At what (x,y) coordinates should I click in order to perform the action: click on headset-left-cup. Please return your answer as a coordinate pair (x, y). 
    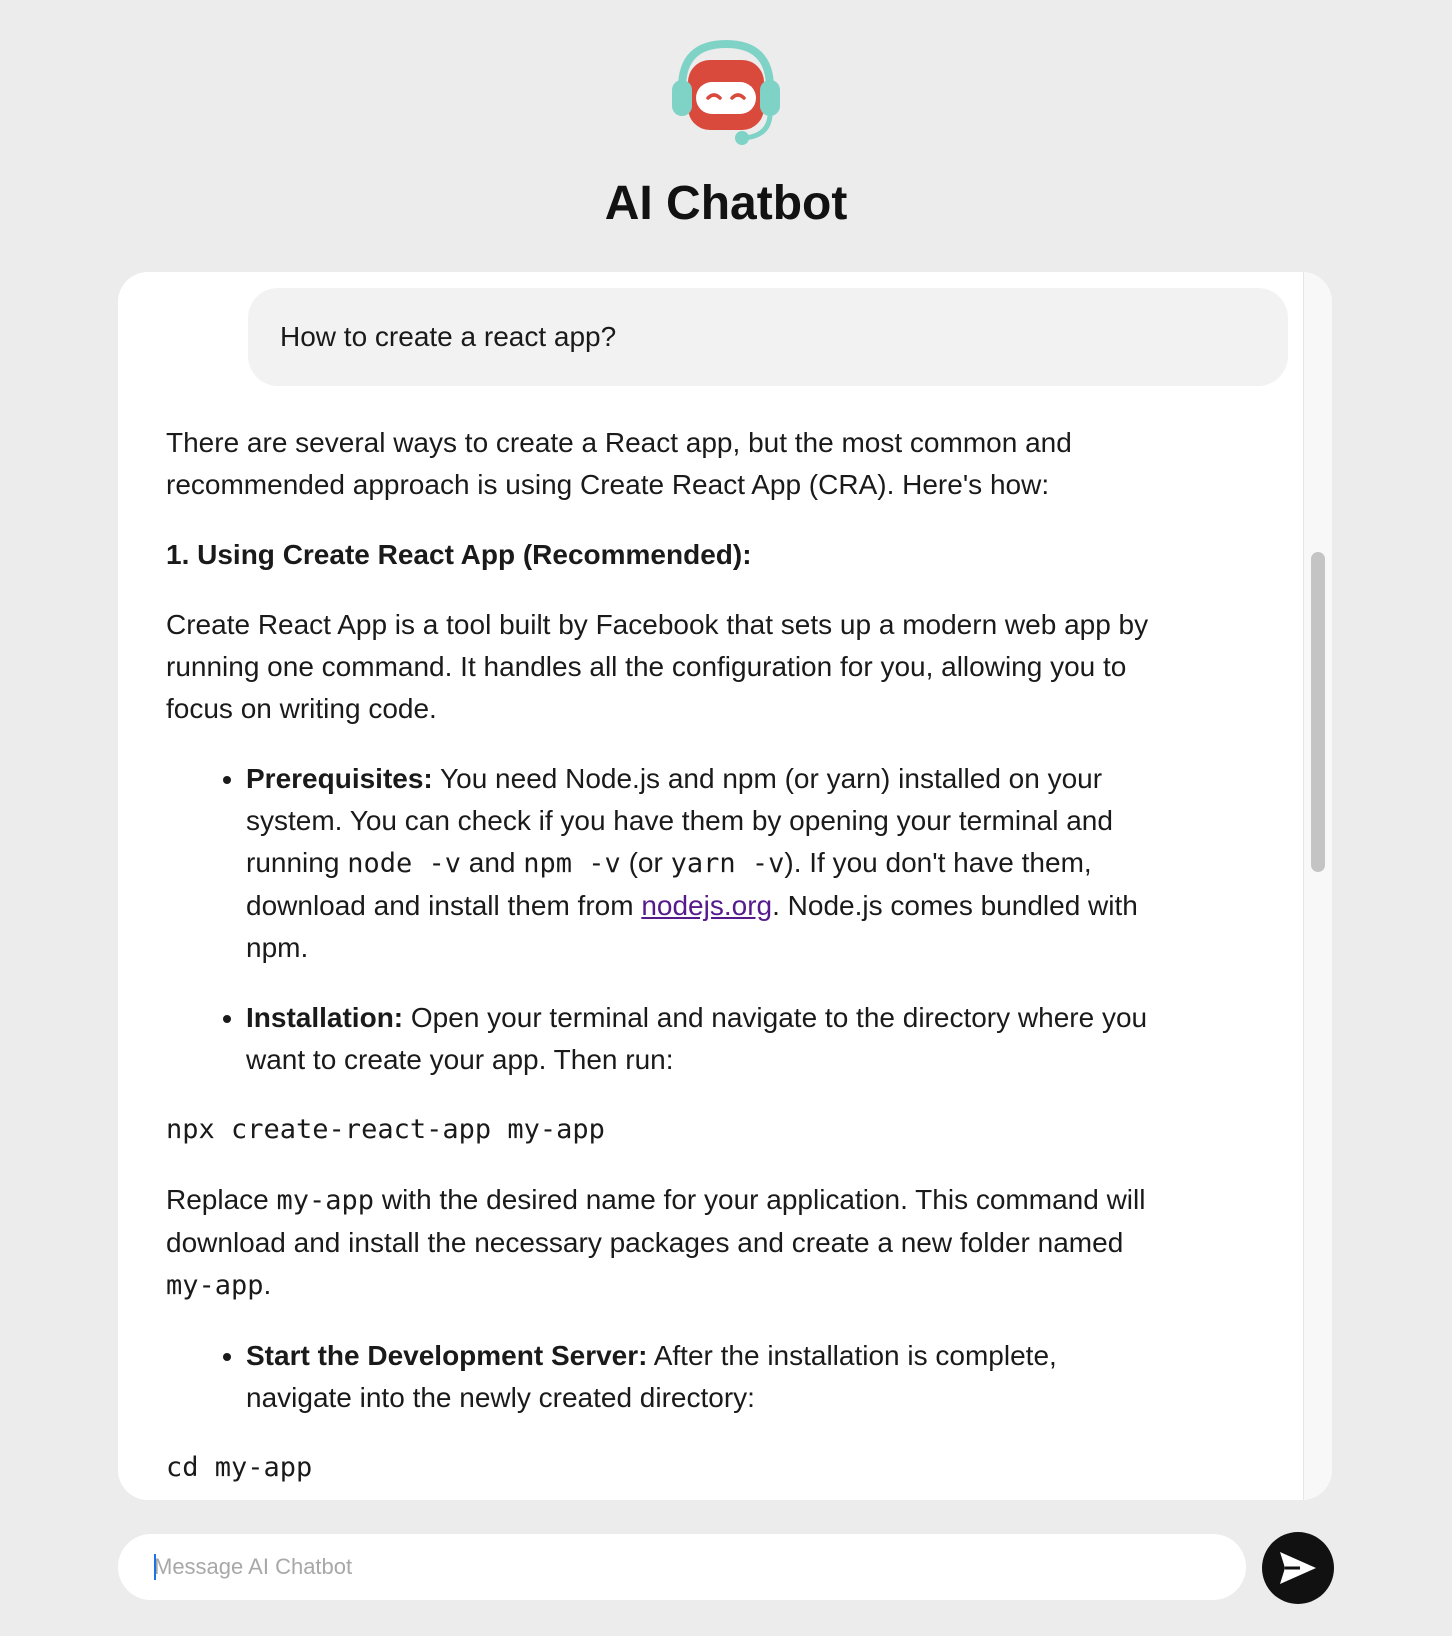
    Looking at the image, I should click on (682, 98).